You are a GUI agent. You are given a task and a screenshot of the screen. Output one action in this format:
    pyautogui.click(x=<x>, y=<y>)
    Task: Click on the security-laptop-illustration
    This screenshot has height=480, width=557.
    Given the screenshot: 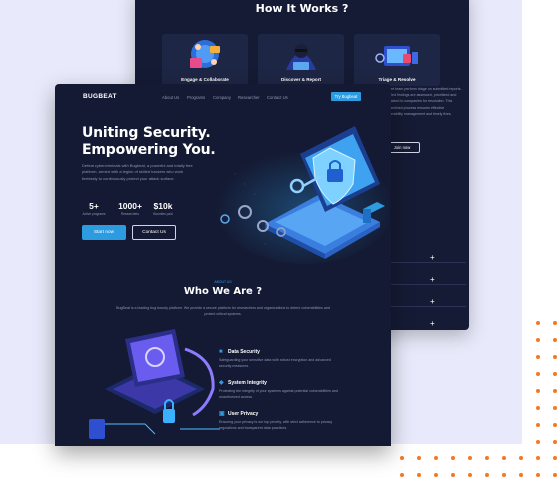 What is the action you would take?
    pyautogui.click(x=302, y=195)
    